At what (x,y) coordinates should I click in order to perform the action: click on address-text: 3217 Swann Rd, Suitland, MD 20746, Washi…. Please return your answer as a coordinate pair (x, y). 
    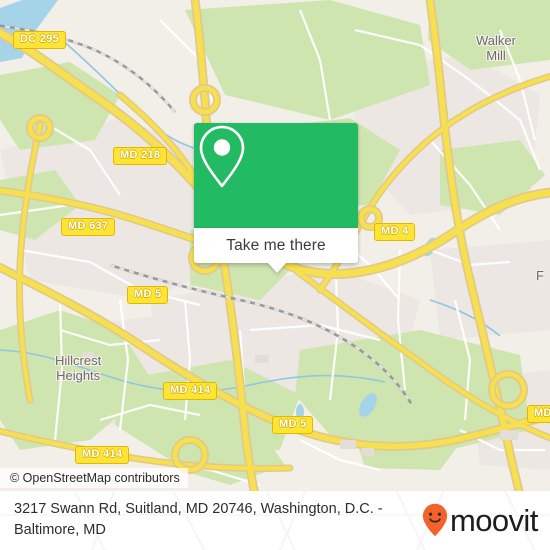
    Looking at the image, I should click on (198, 519).